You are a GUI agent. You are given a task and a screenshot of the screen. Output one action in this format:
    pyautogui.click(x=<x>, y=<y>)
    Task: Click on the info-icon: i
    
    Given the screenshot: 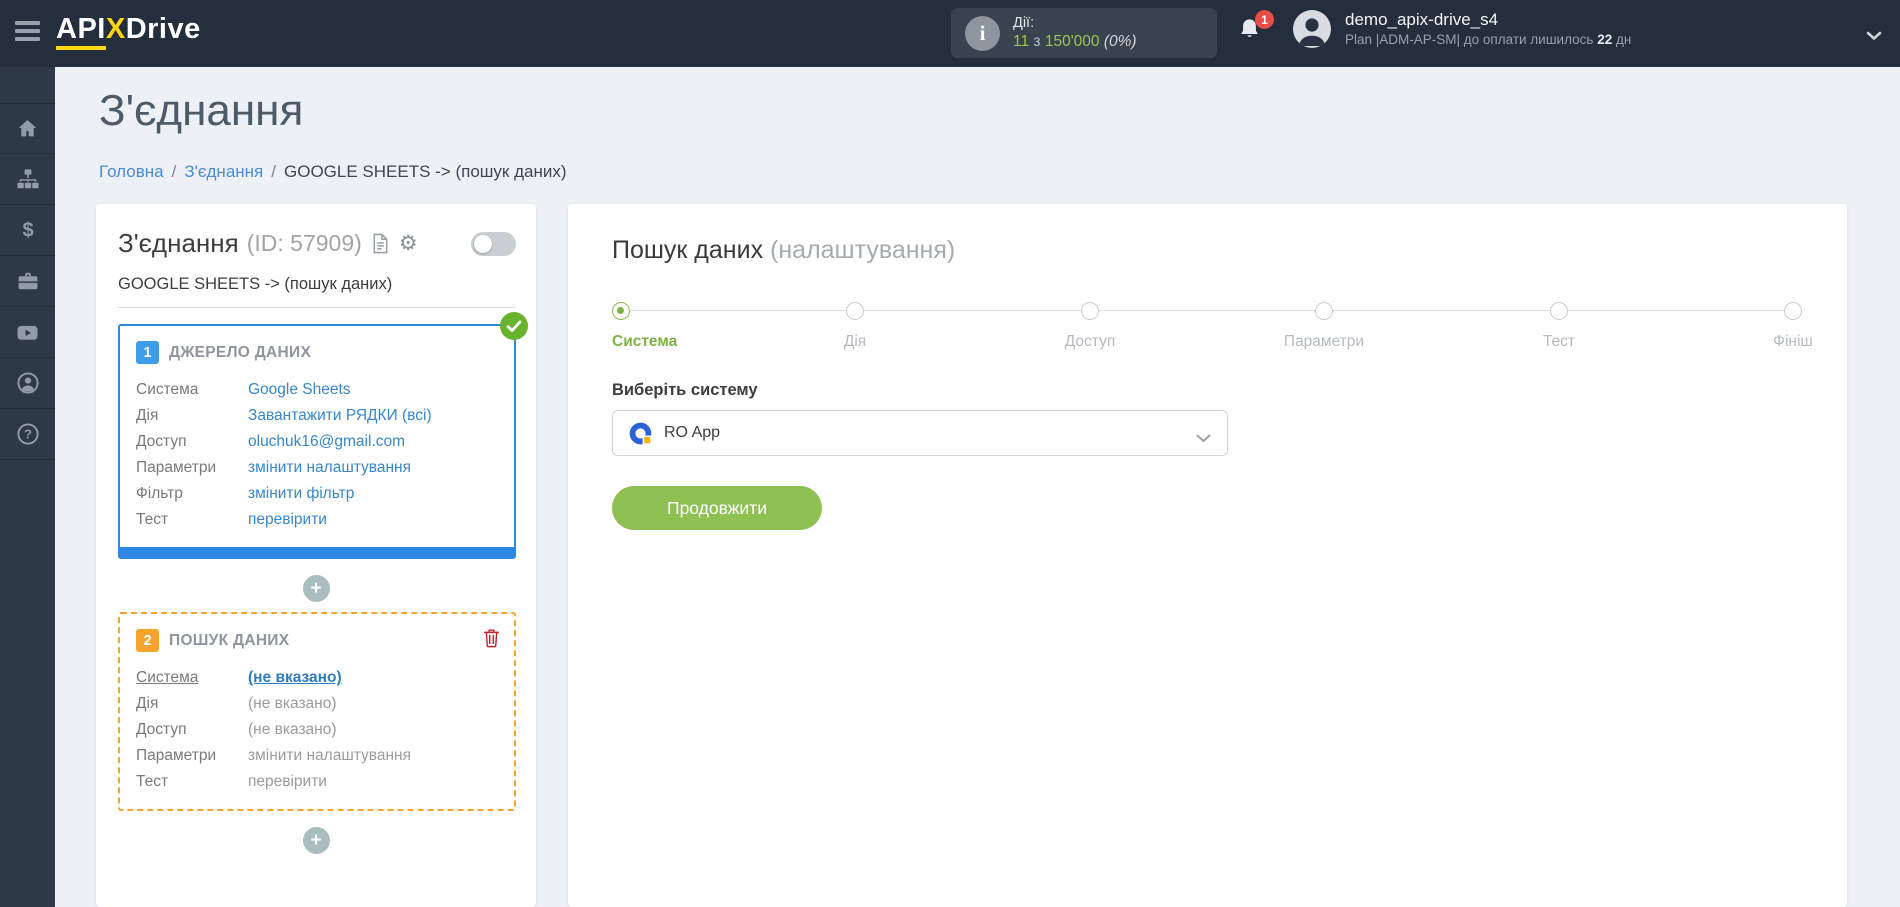 What is the action you would take?
    pyautogui.click(x=982, y=33)
    